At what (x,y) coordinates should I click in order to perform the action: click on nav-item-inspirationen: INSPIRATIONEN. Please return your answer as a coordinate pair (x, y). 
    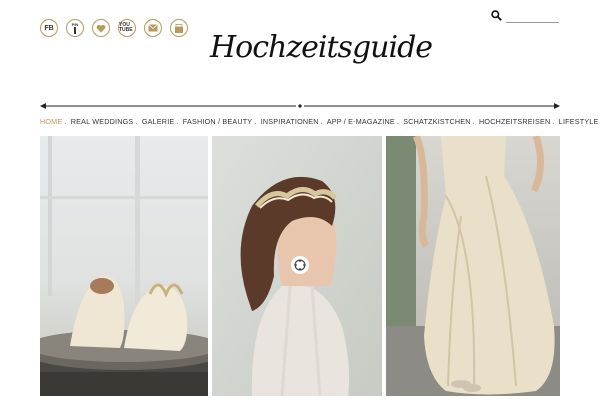
    Looking at the image, I should click on (290, 121).